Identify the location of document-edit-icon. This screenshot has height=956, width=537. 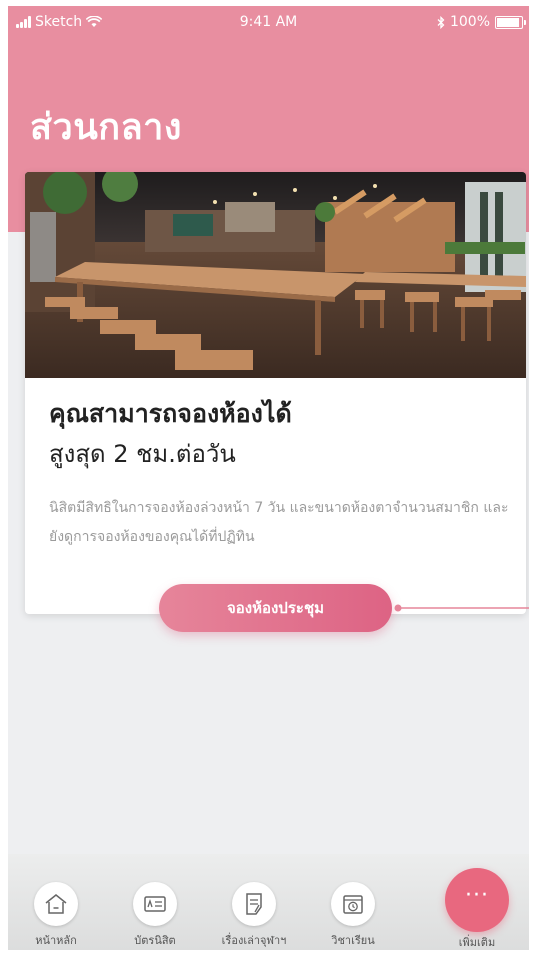
(254, 904).